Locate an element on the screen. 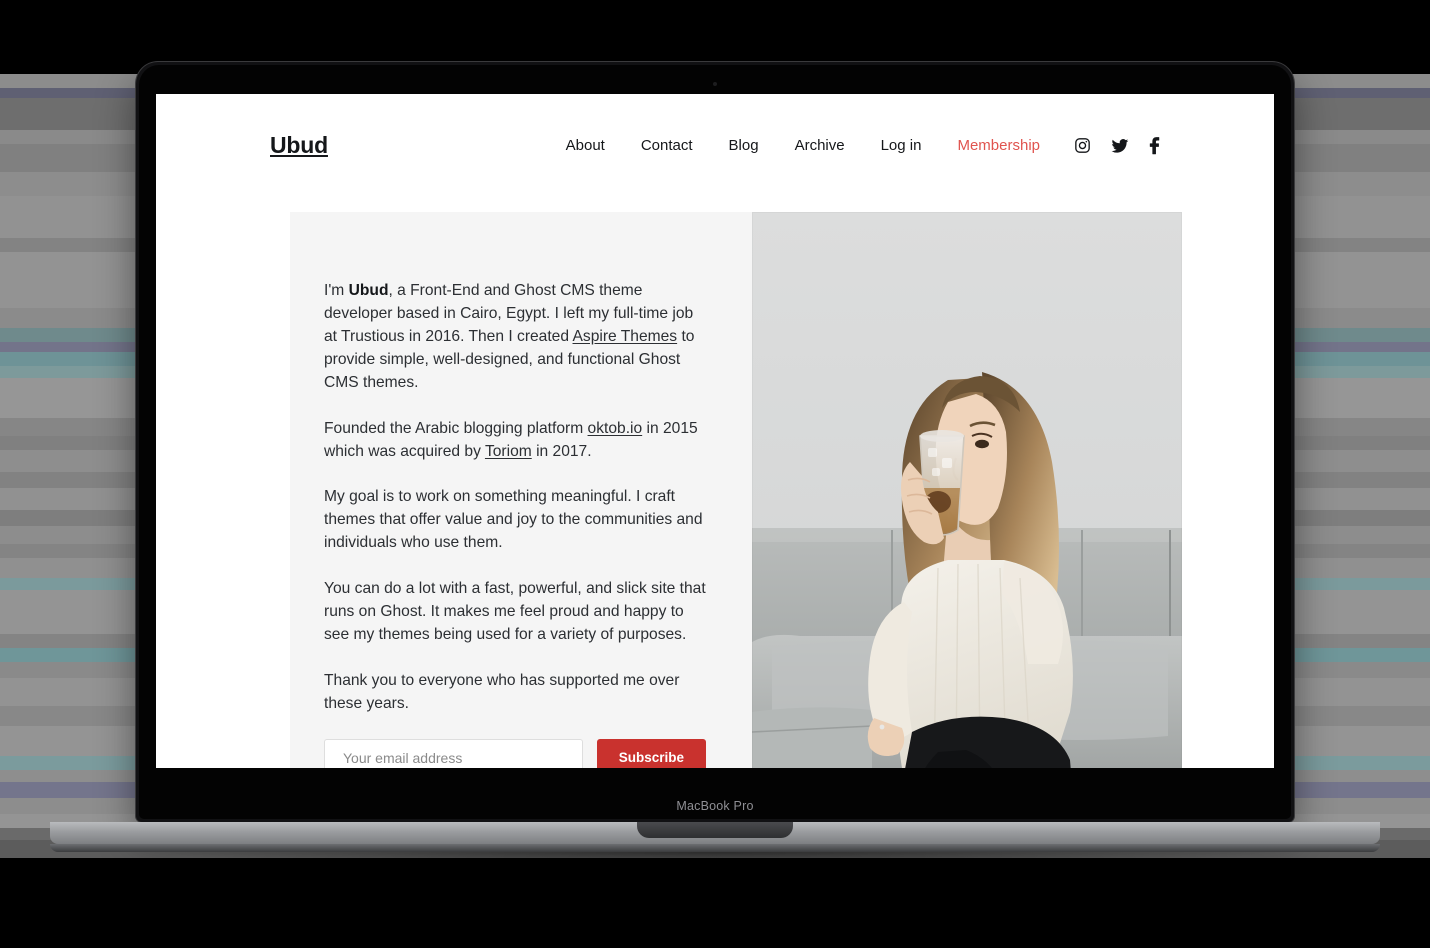 The image size is (1430, 948). instagram-icon is located at coordinates (1082, 145).